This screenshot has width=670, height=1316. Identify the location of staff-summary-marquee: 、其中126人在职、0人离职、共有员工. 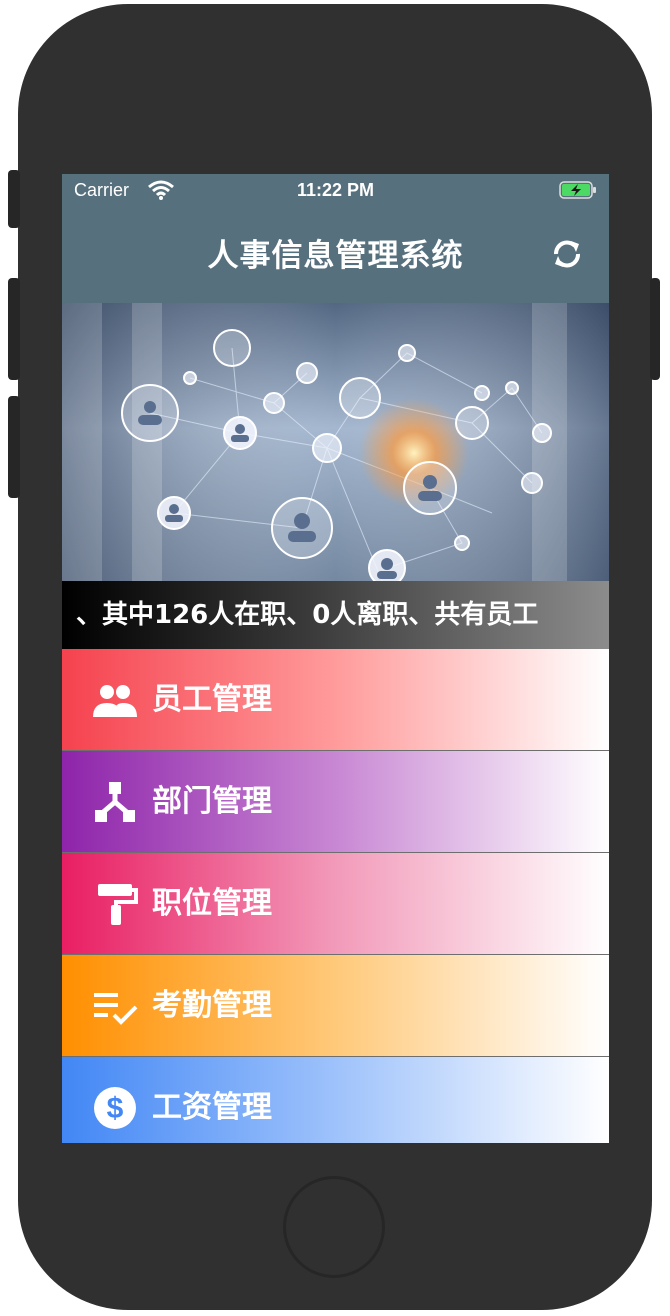
(335, 615).